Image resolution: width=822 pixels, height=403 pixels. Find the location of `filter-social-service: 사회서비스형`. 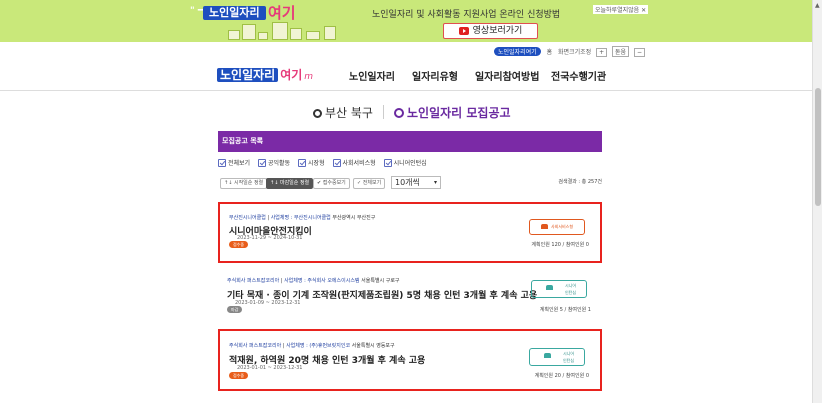

filter-social-service: 사회서비스형 is located at coordinates (354, 162).